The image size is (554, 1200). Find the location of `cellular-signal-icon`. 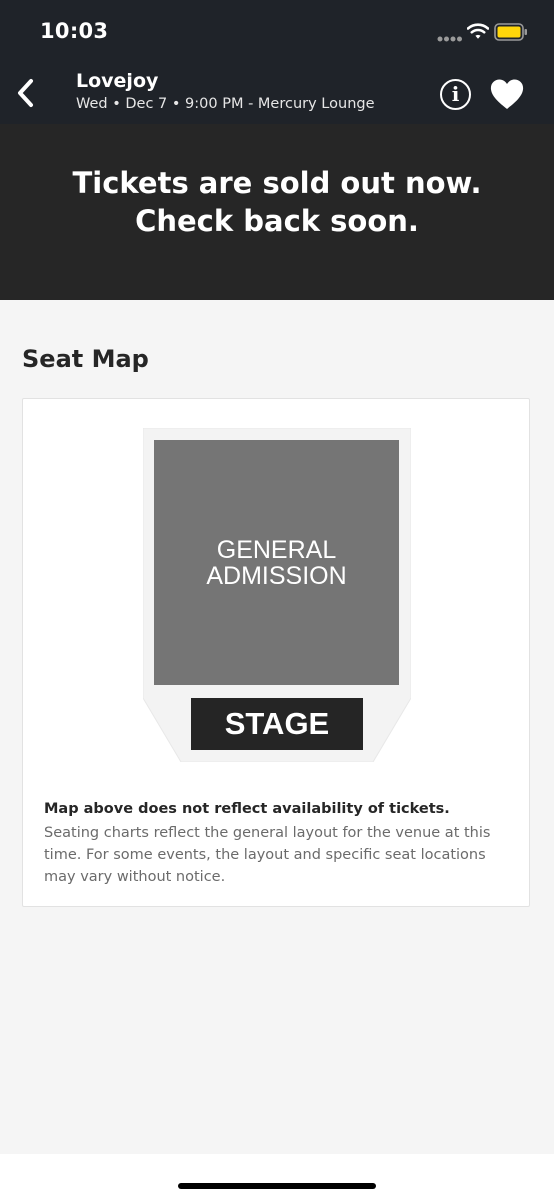

cellular-signal-icon is located at coordinates (449, 39).